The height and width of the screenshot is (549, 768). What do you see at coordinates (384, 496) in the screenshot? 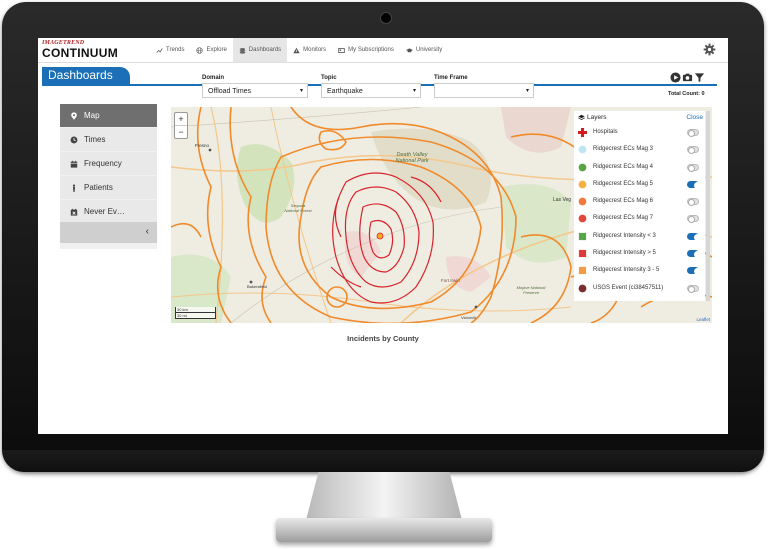
I see `monitor-stand-neck` at bounding box center [384, 496].